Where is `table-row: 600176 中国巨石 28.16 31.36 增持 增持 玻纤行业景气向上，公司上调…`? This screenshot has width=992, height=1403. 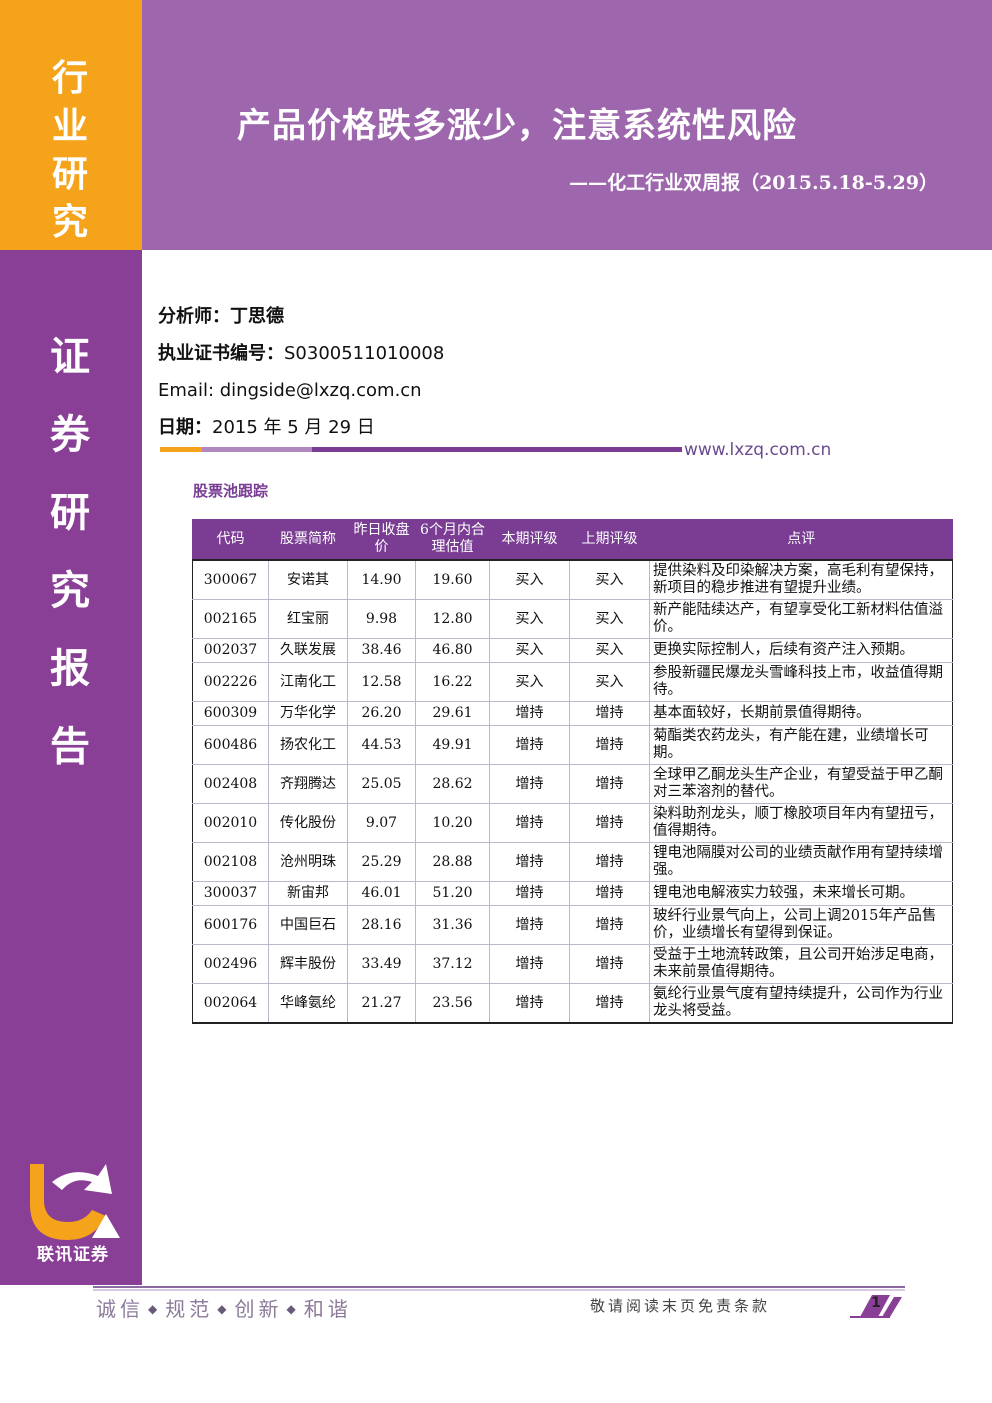
table-row: 600176 中国巨石 28.16 31.36 增持 增持 玻纤行业景气向上，公司上调… is located at coordinates (572, 925).